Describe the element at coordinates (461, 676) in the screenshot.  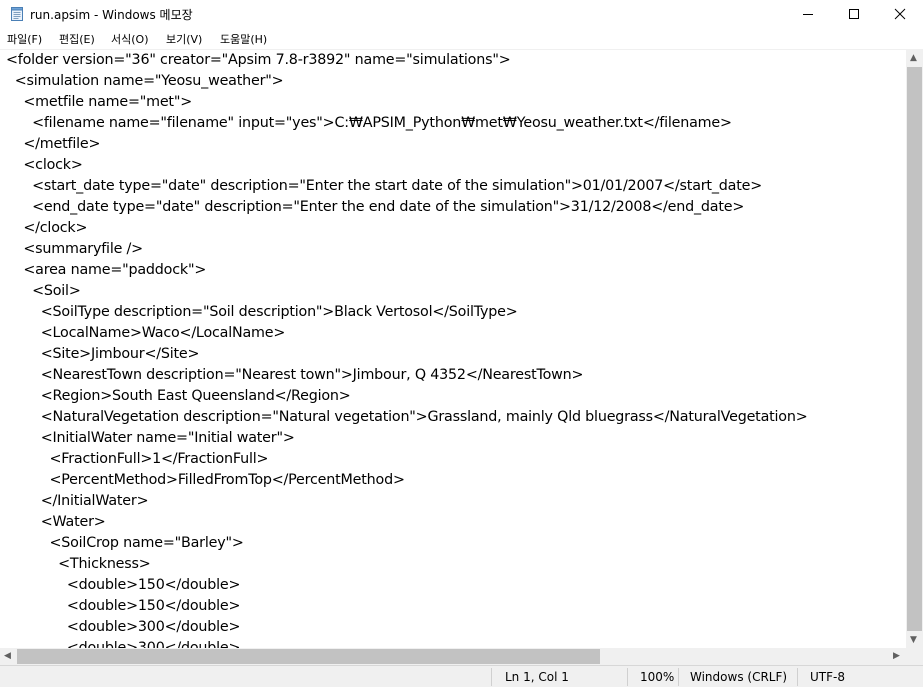
I see `status-bar: Ln 1, Col 1 100% Windows (CRLF) UTF-8` at that location.